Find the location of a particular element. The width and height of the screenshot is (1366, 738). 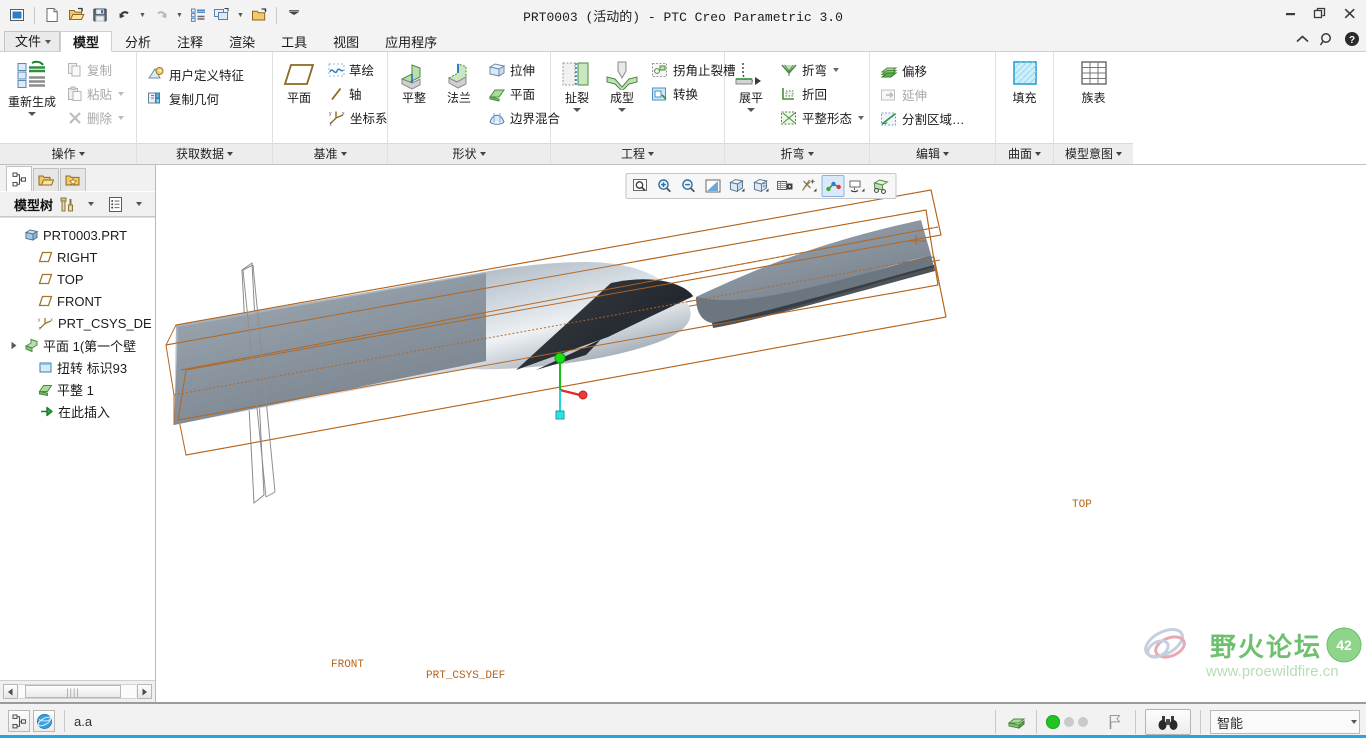

ribbon-group-label-datum: 基准 is located at coordinates (330, 153).